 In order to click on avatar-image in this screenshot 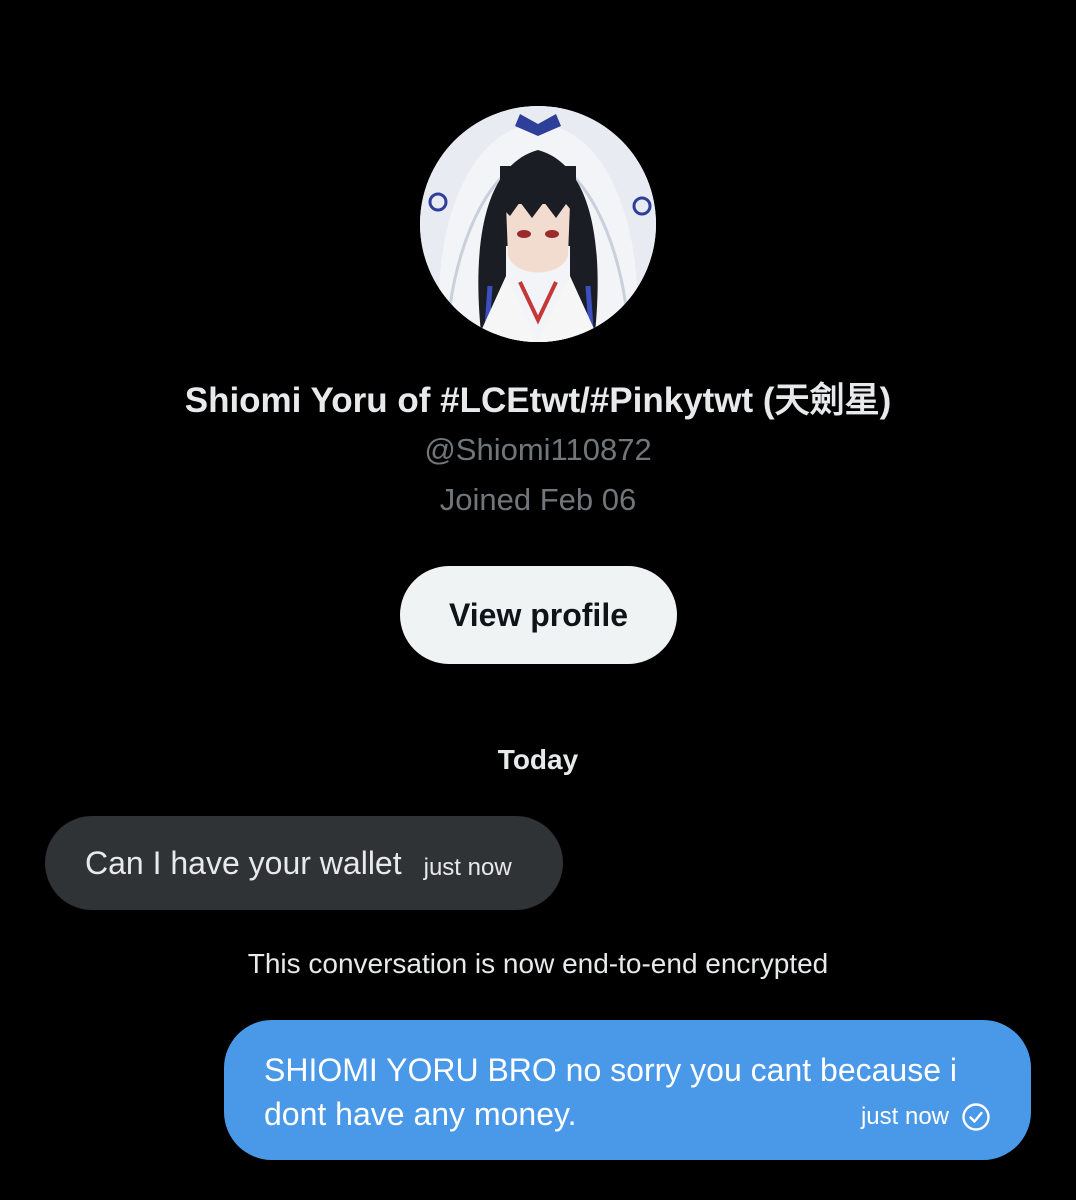, I will do `click(538, 224)`.